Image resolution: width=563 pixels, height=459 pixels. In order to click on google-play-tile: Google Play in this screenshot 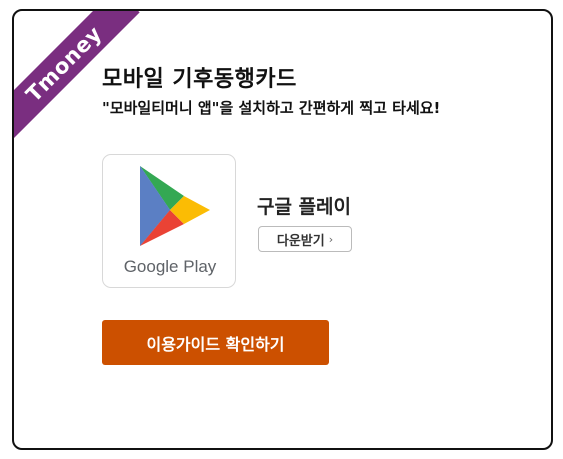, I will do `click(169, 221)`.